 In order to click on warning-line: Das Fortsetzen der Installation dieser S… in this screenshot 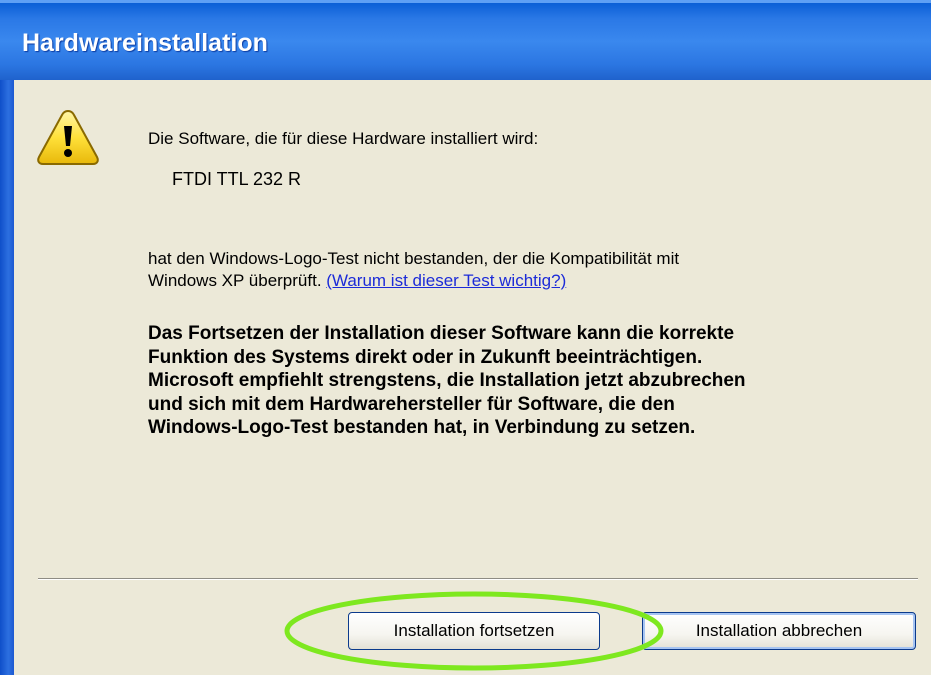, I will do `click(441, 333)`.